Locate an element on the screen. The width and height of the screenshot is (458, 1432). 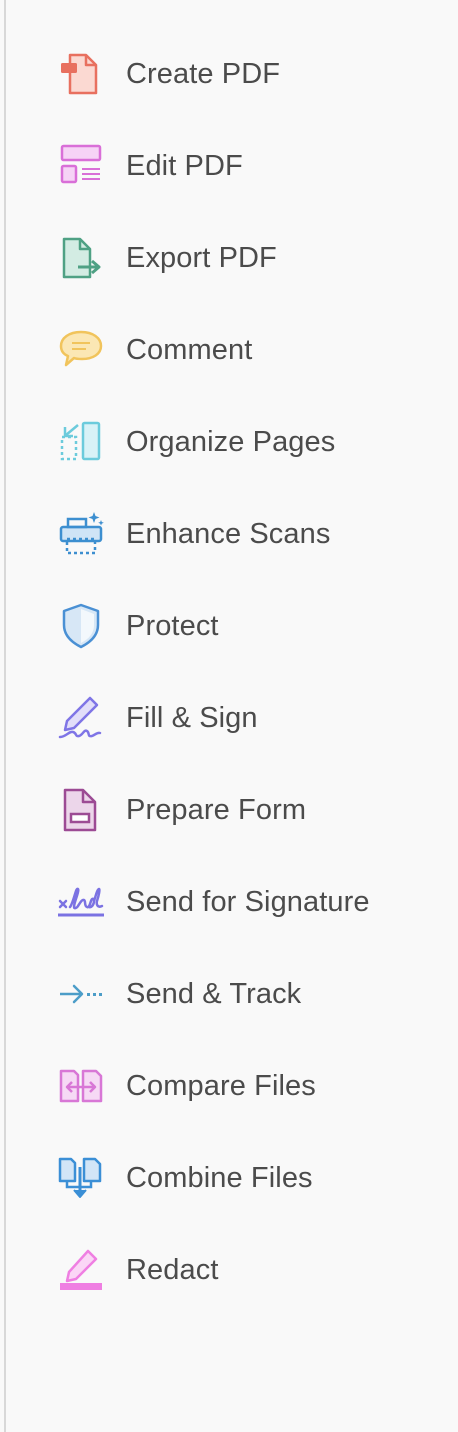
tool-label: Fill & Sign is located at coordinates (192, 717).